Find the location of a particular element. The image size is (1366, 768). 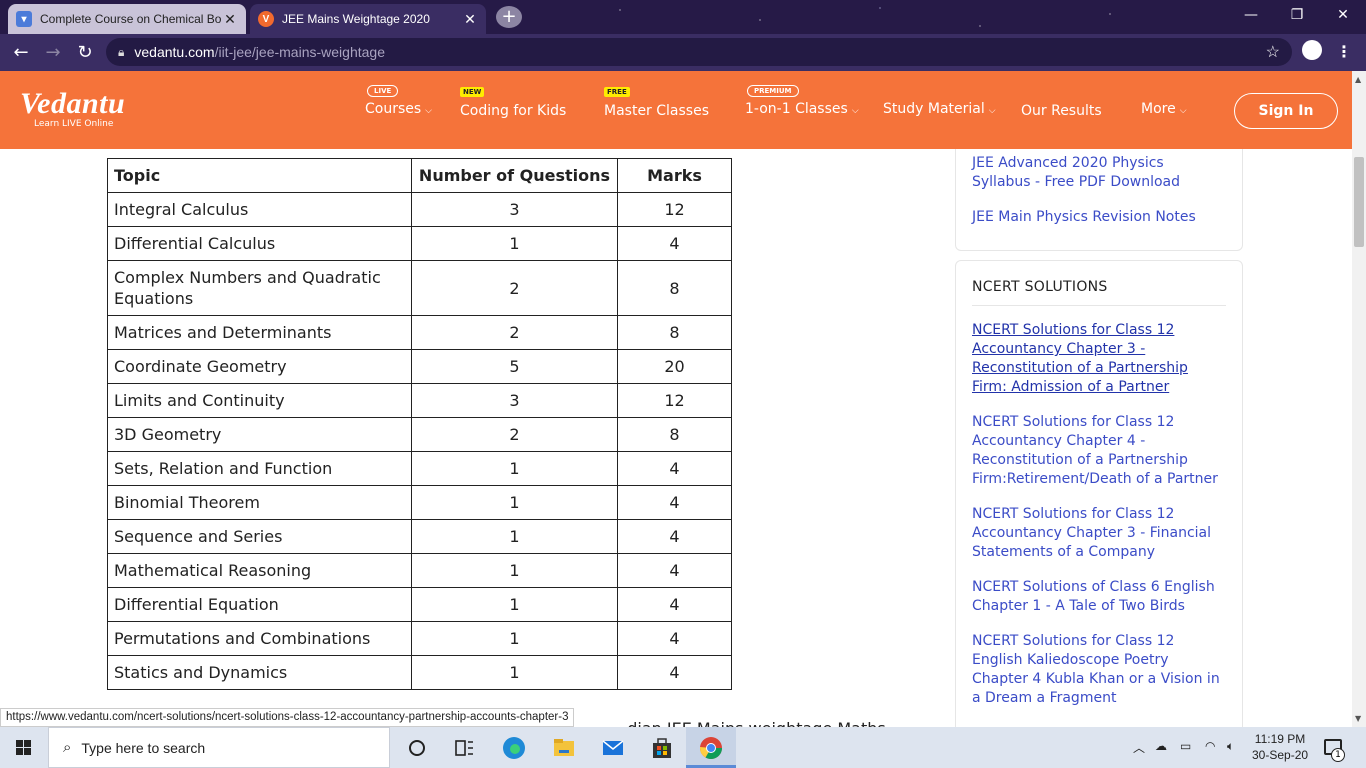

chevron-down-icon: ⌵ is located at coordinates (855, 111).